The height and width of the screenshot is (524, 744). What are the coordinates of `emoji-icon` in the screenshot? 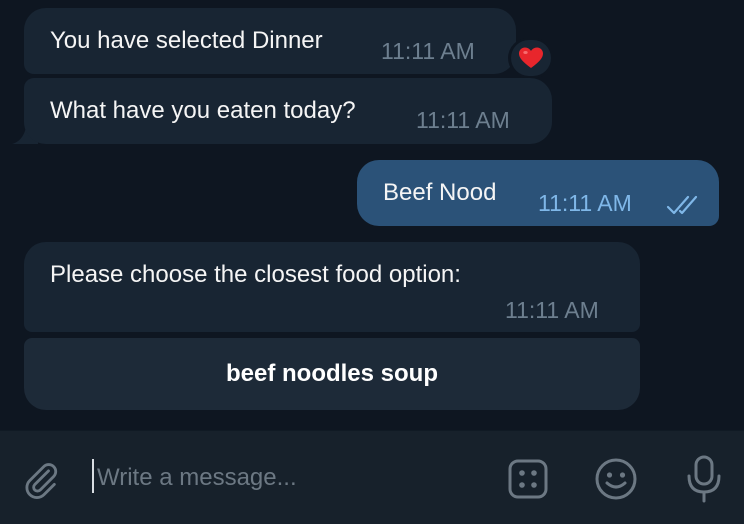 It's located at (616, 479).